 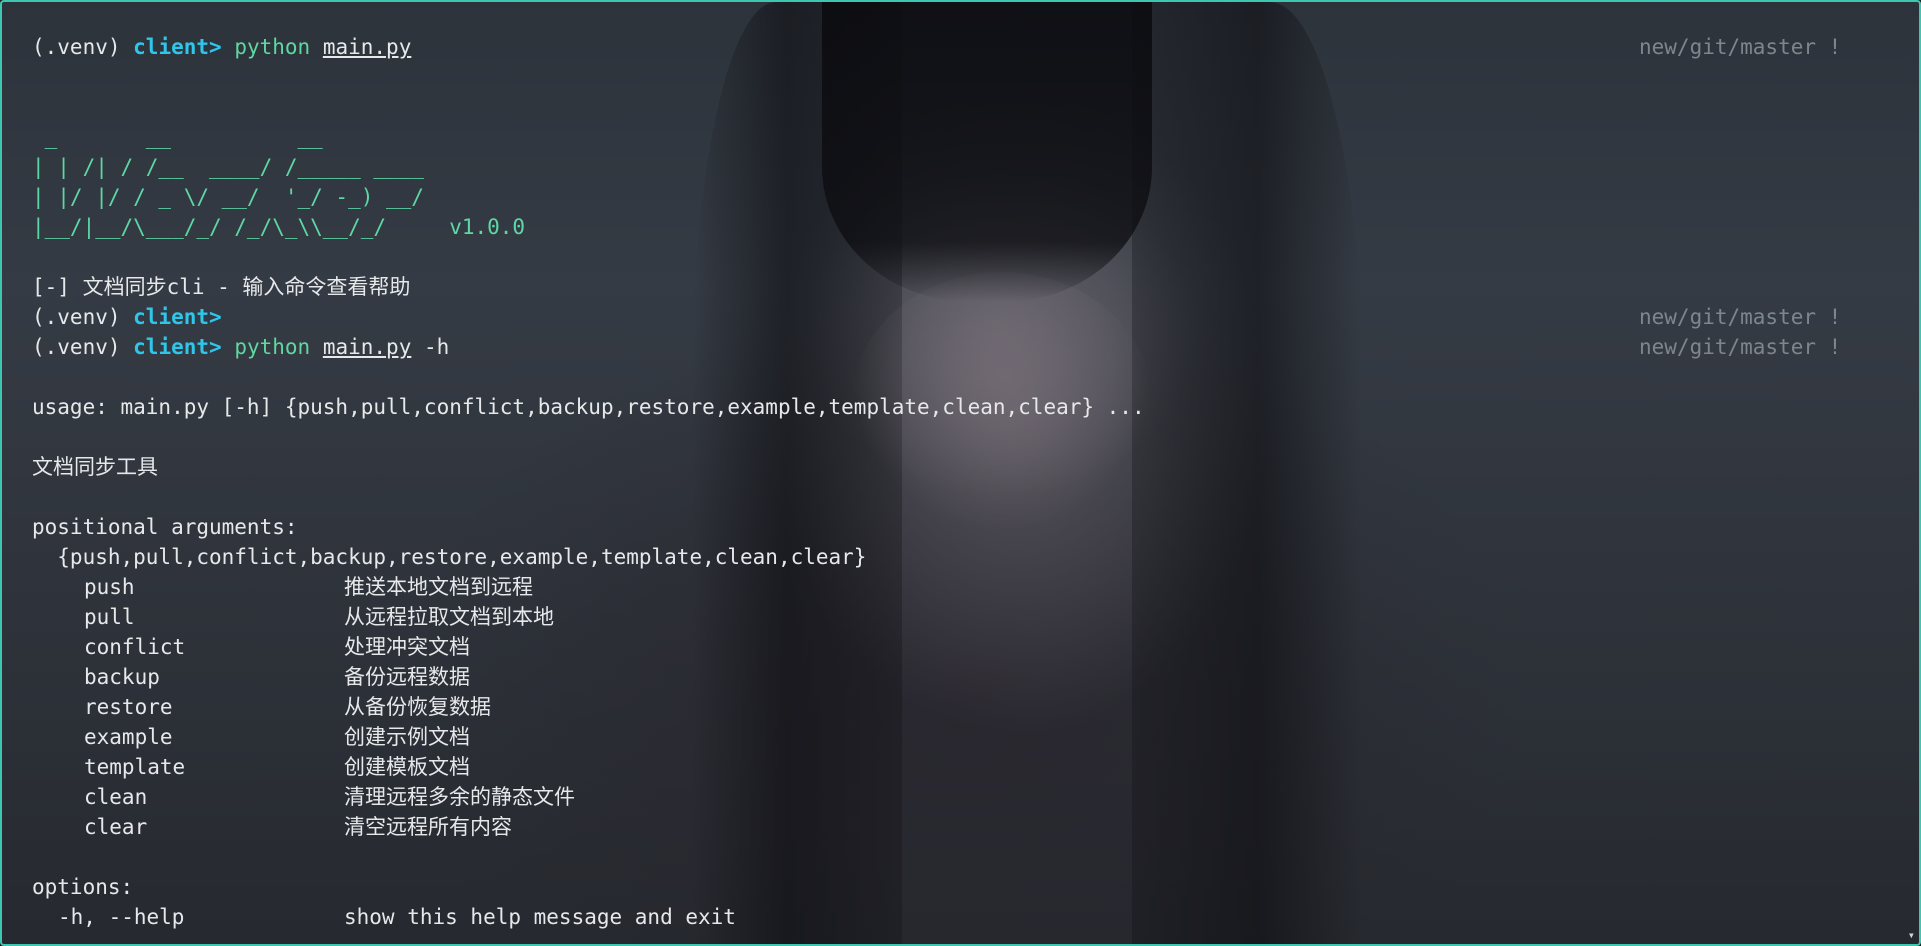 What do you see at coordinates (116, 827) in the screenshot?
I see `subcommand-name: clear` at bounding box center [116, 827].